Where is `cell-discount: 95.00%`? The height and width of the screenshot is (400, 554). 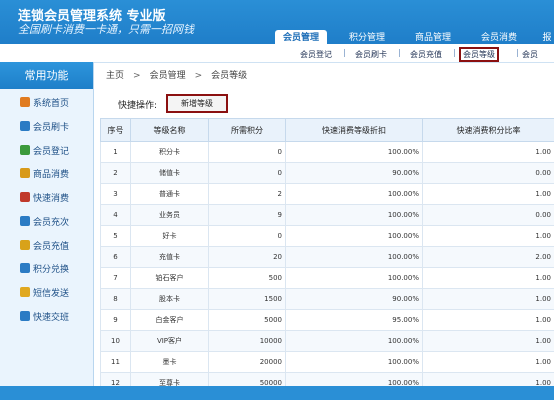
cell-discount: 95.00% is located at coordinates (354, 320).